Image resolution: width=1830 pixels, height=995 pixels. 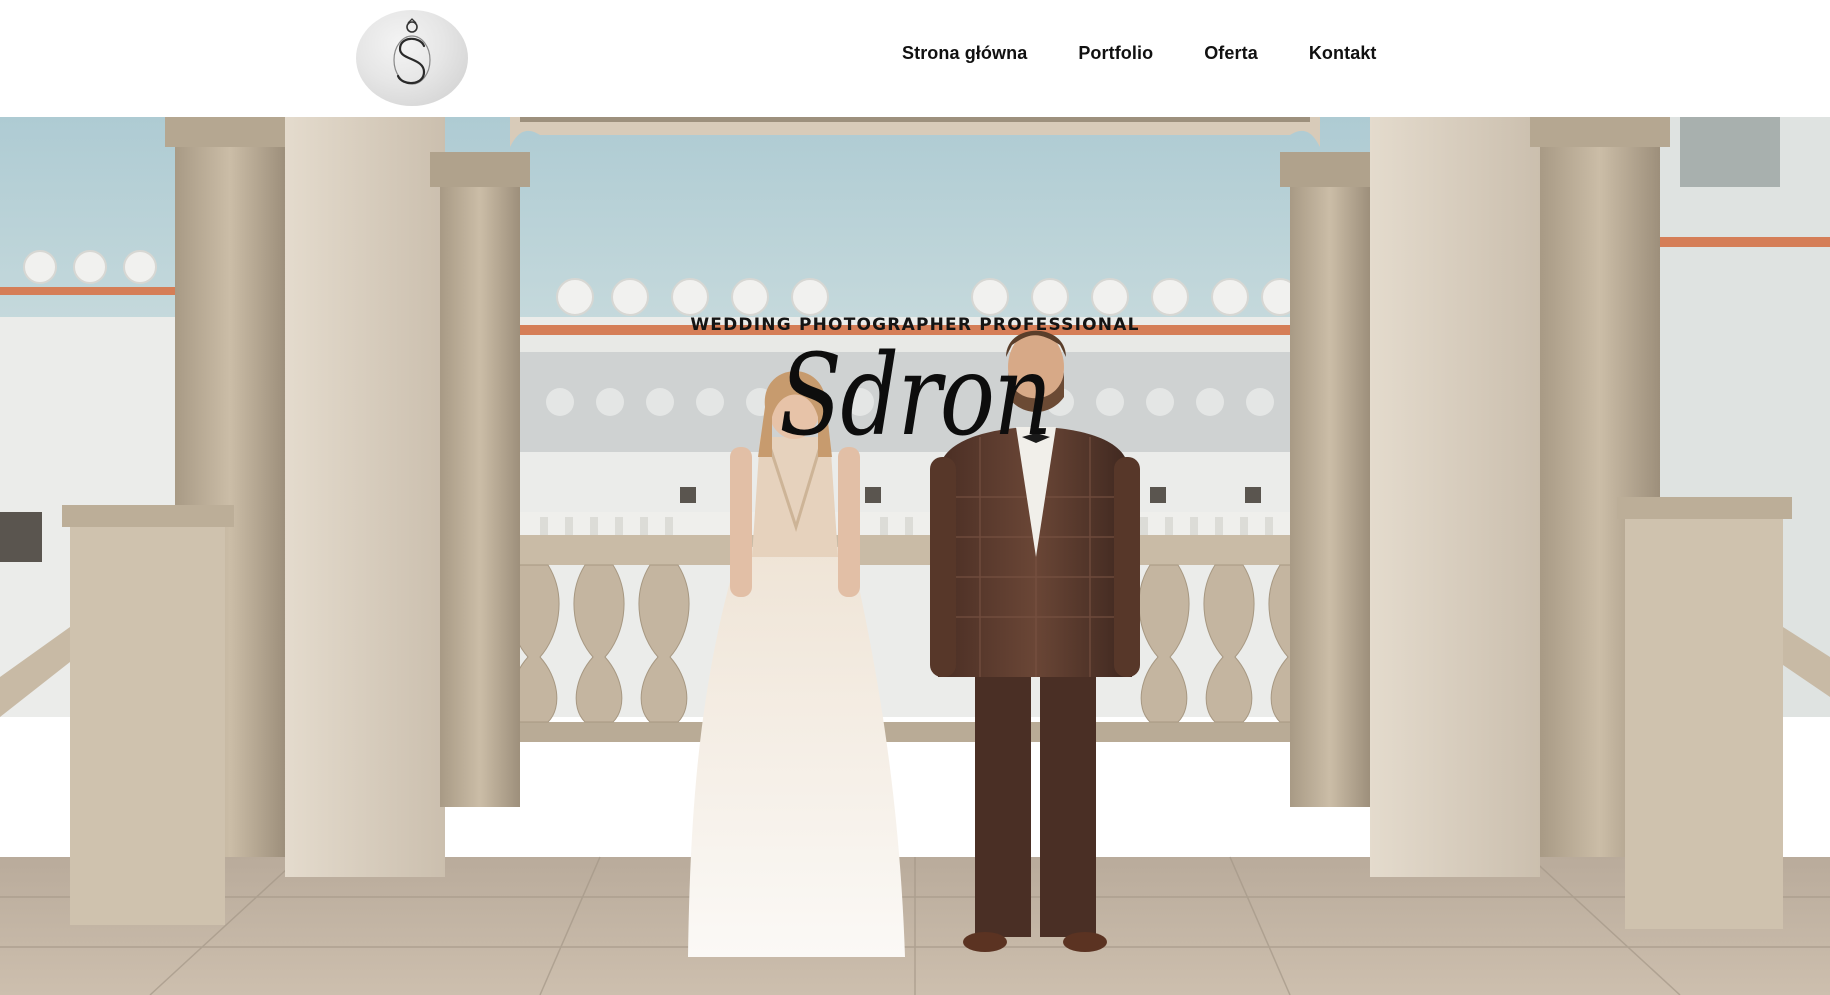 I want to click on site-header: Strona główna Portfolio Oferta Kontakt, so click(x=915, y=58).